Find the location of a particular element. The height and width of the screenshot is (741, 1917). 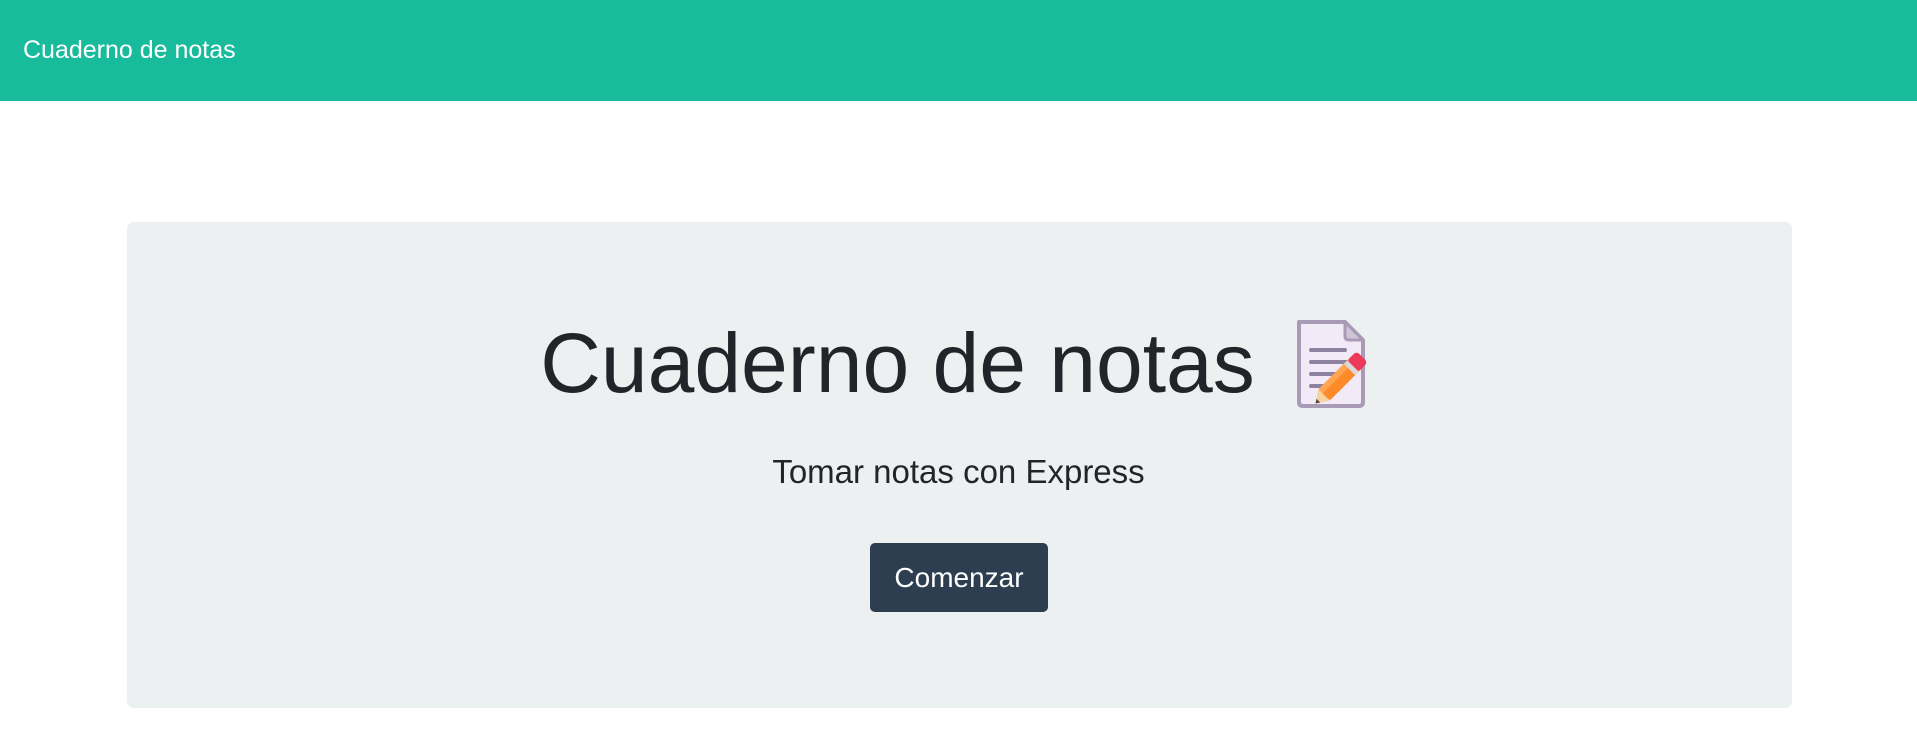

hero-subtitle: Tomar notas con Express is located at coordinates (958, 471).